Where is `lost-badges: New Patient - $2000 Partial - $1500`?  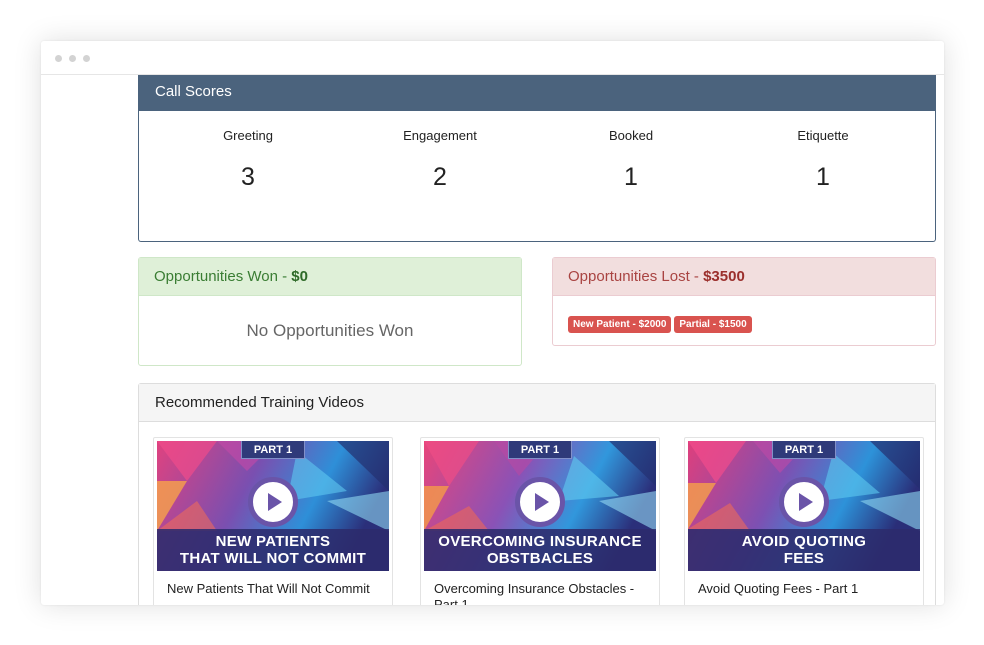 lost-badges: New Patient - $2000 Partial - $1500 is located at coordinates (744, 314).